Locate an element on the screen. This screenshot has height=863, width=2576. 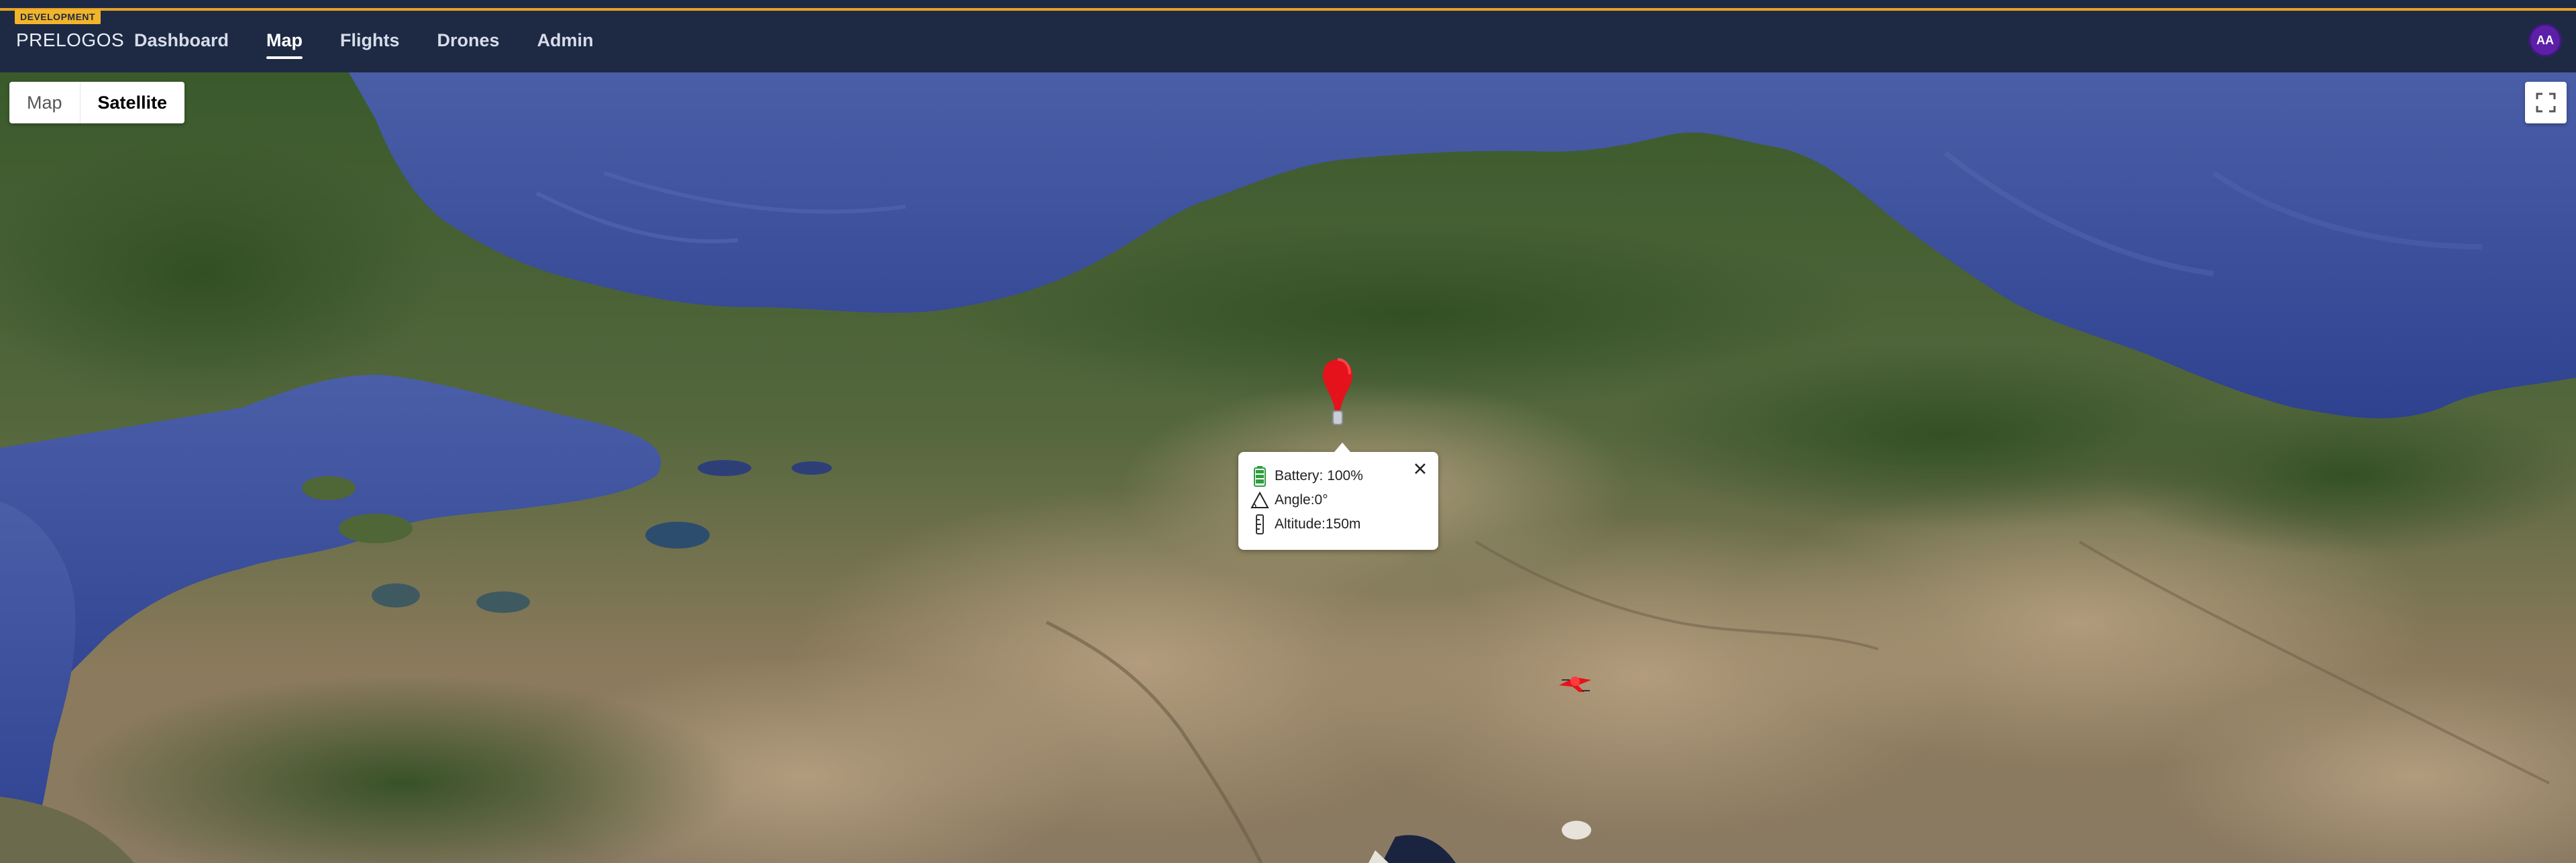
drone-info-window: Battery: 100% Angle:0° Altitude:150m is located at coordinates (1338, 497).